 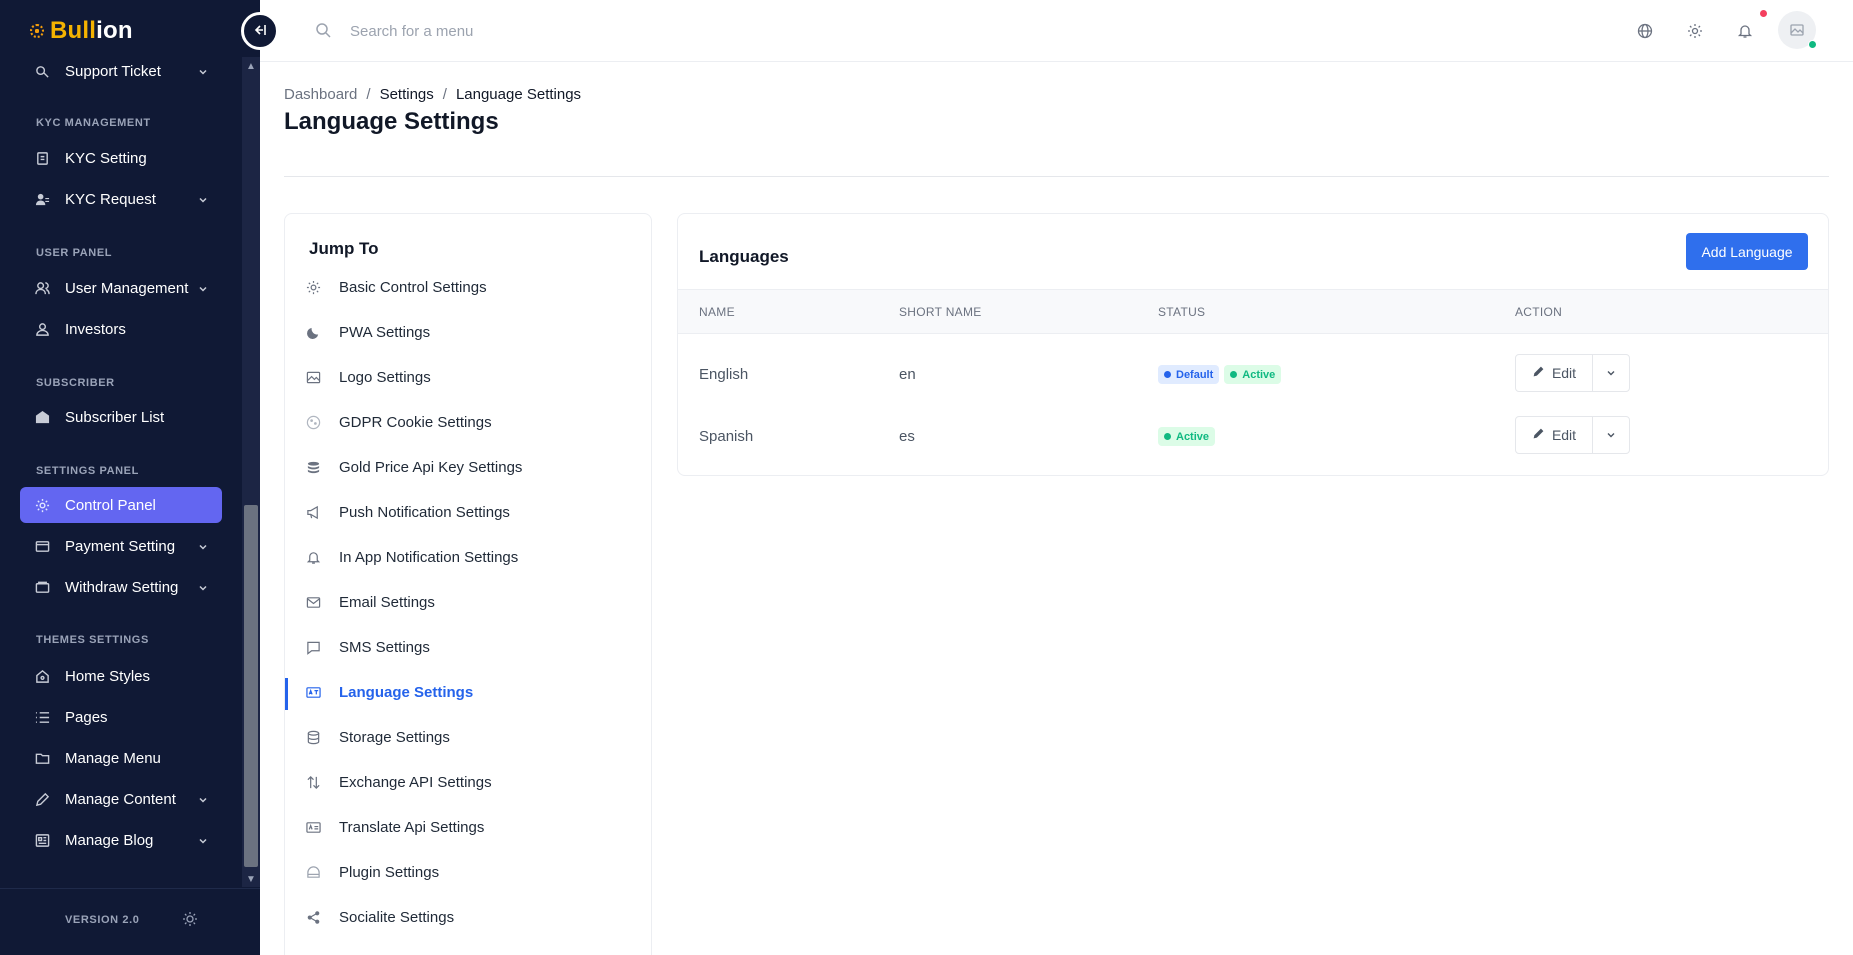 What do you see at coordinates (313, 827) in the screenshot?
I see `translate-icon` at bounding box center [313, 827].